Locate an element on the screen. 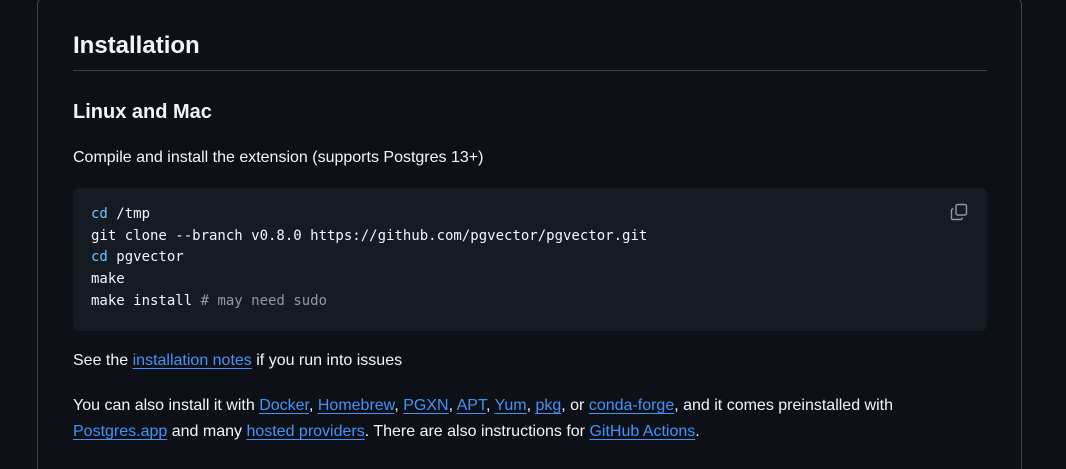  code-line: make is located at coordinates (369, 280).